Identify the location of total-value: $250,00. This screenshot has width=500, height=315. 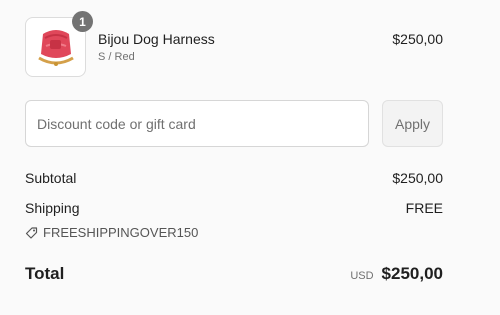
(412, 273).